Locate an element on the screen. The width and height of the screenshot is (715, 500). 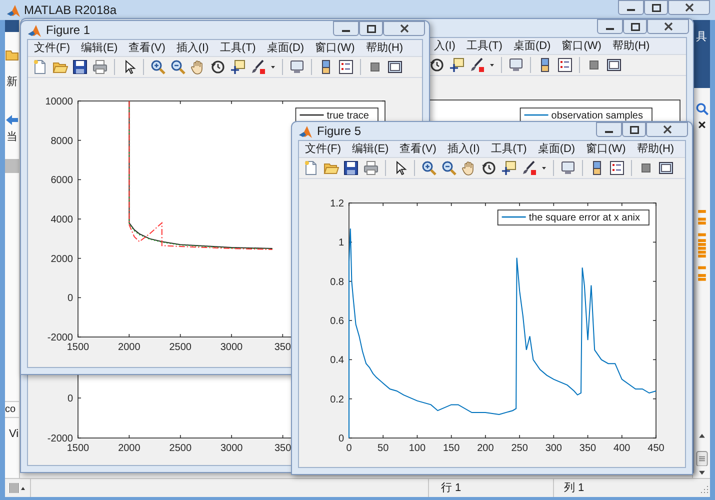
scroll-up-icon is located at coordinates (701, 436).